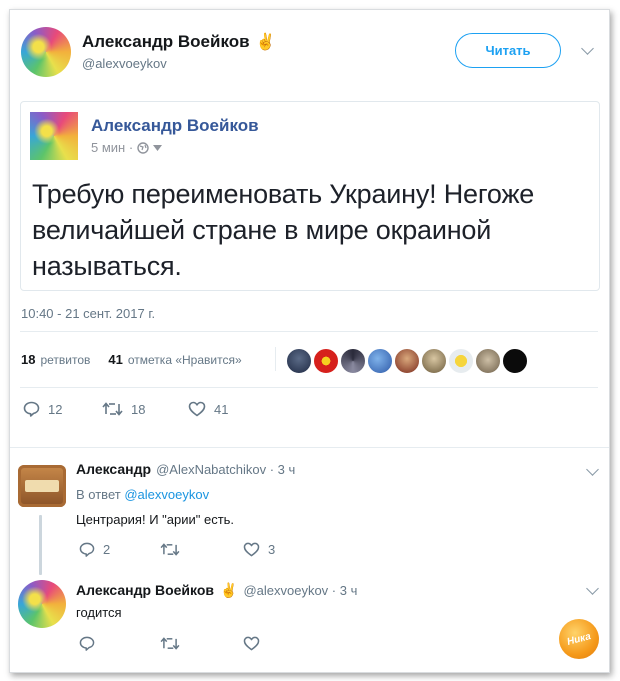 Image resolution: width=620 pixels, height=681 pixels. What do you see at coordinates (98, 494) in the screenshot?
I see `reply-1-in-reply-prefix: В ответ` at bounding box center [98, 494].